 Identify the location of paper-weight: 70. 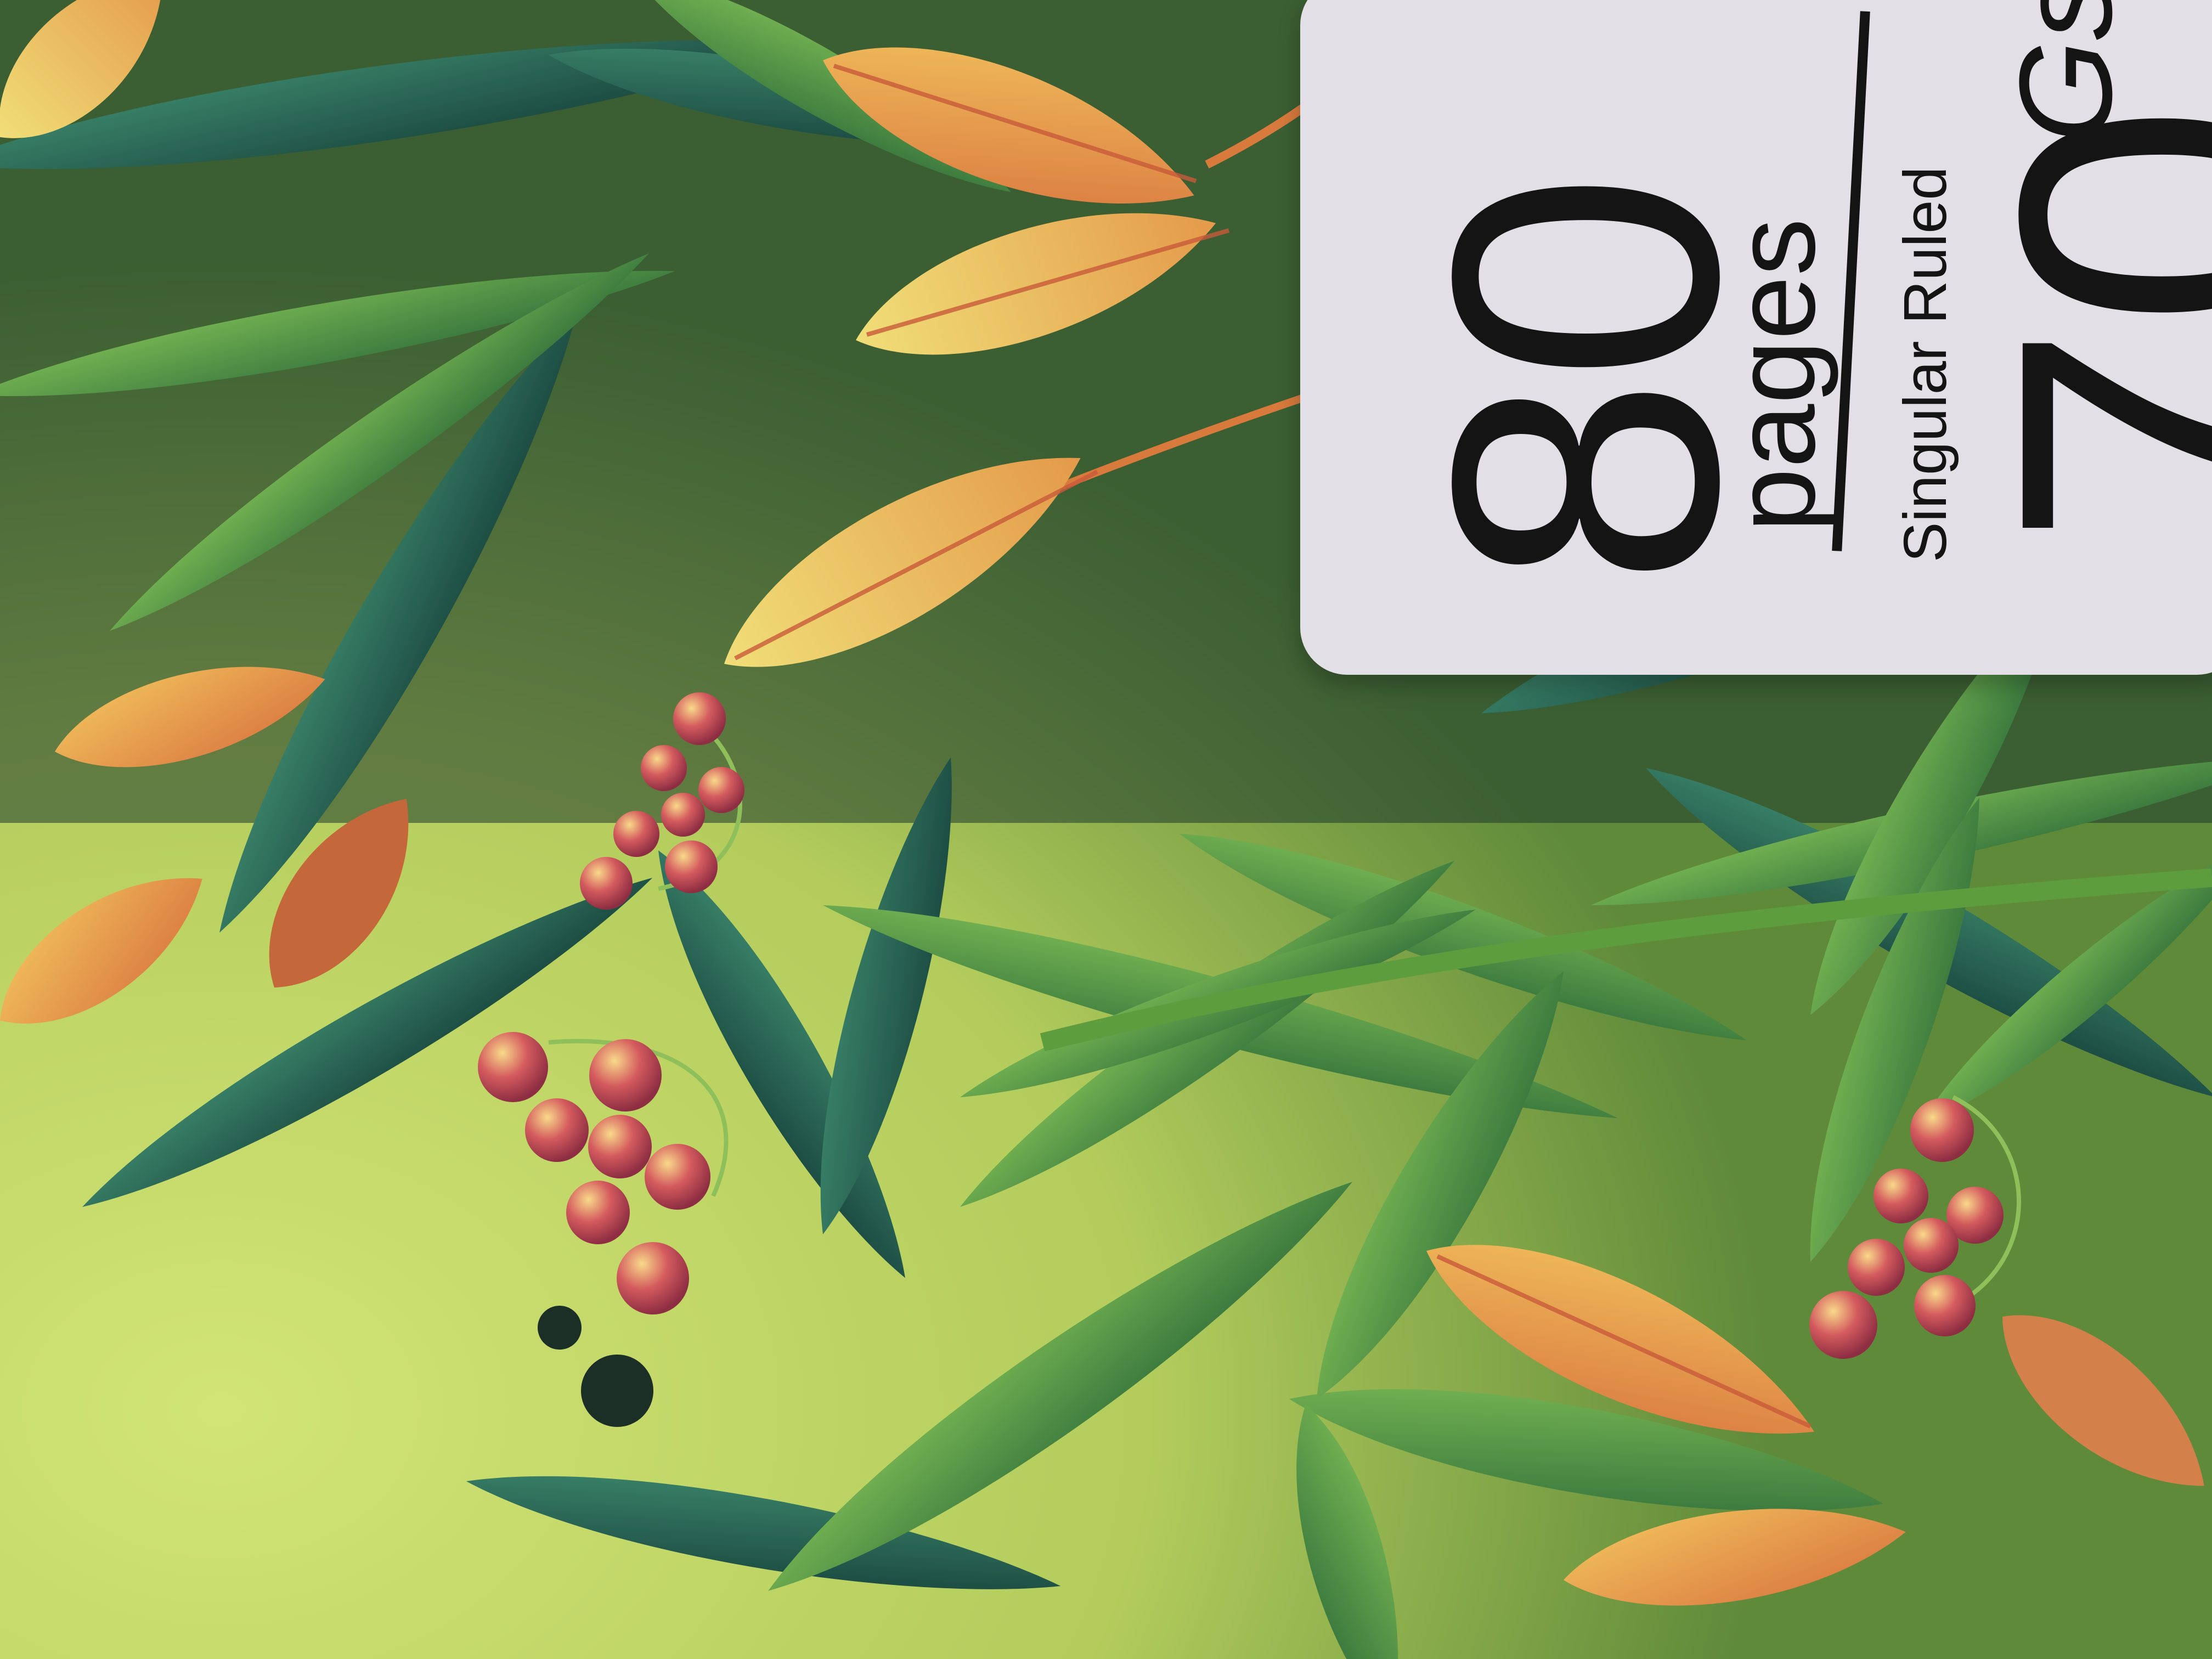
(2073, 328).